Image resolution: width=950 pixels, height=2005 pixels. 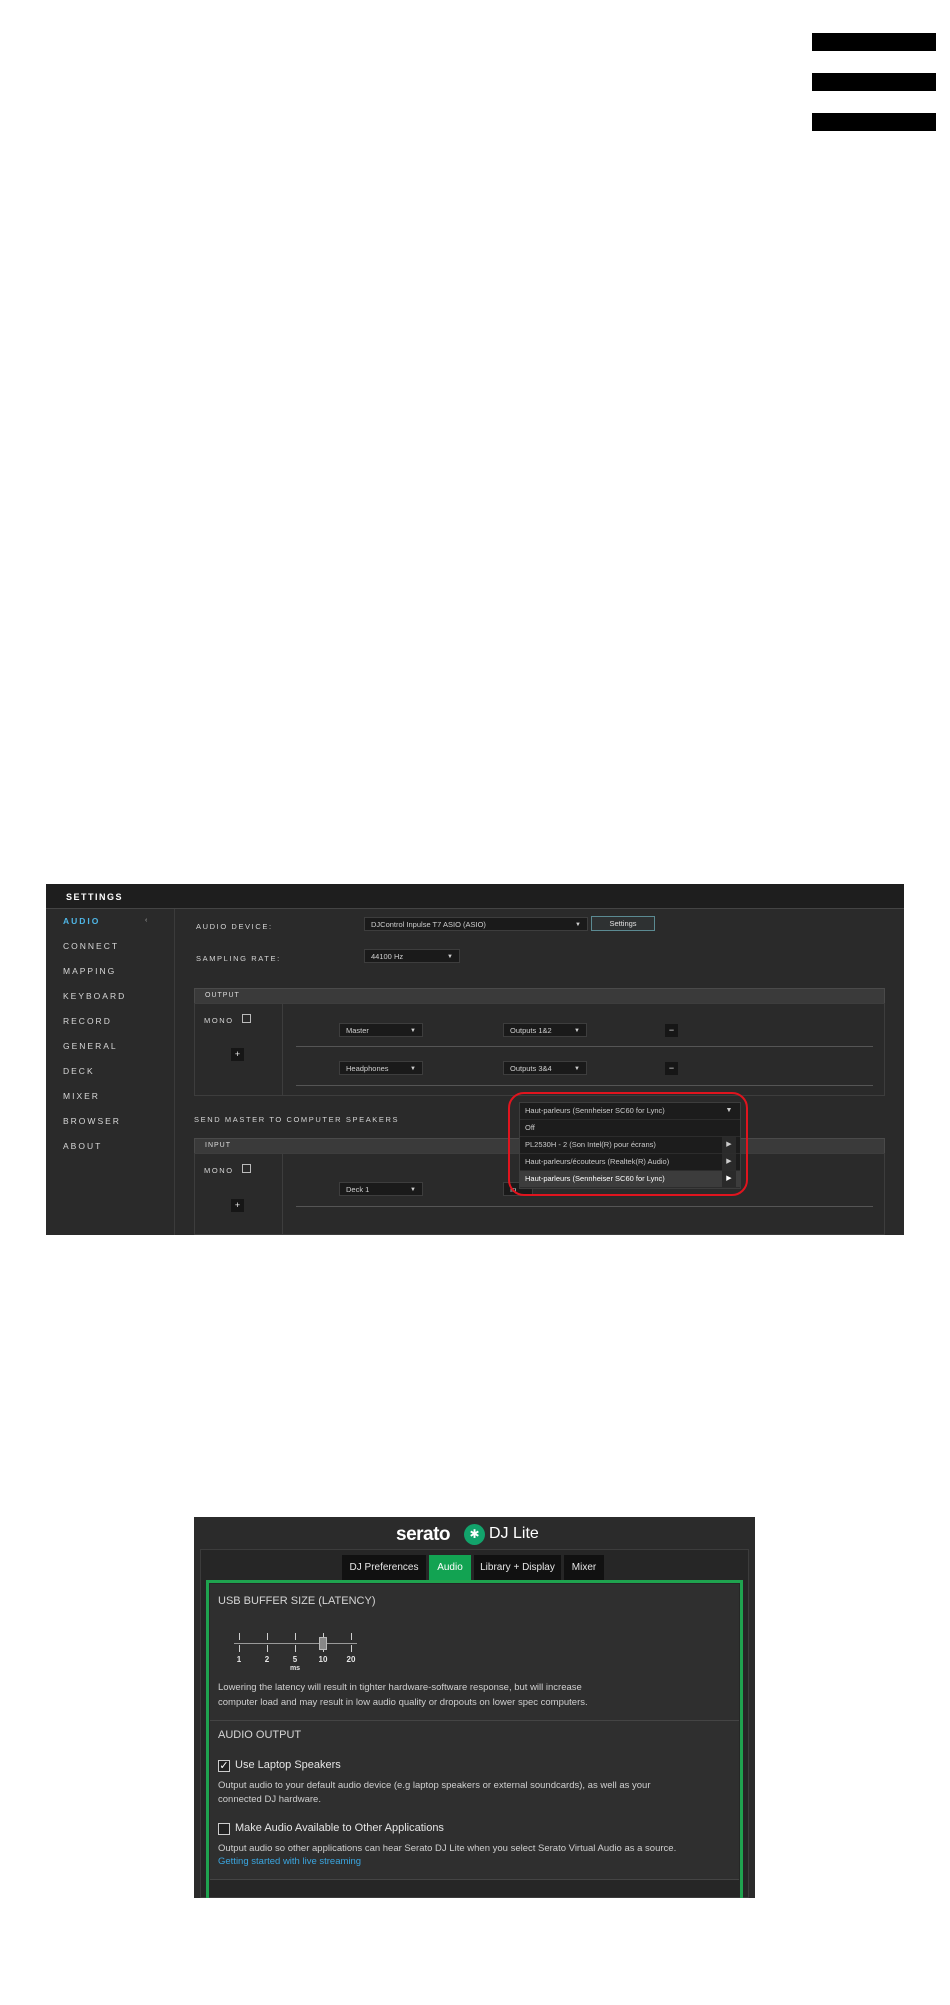 What do you see at coordinates (357, 1030) in the screenshot?
I see `output-source-value: Master` at bounding box center [357, 1030].